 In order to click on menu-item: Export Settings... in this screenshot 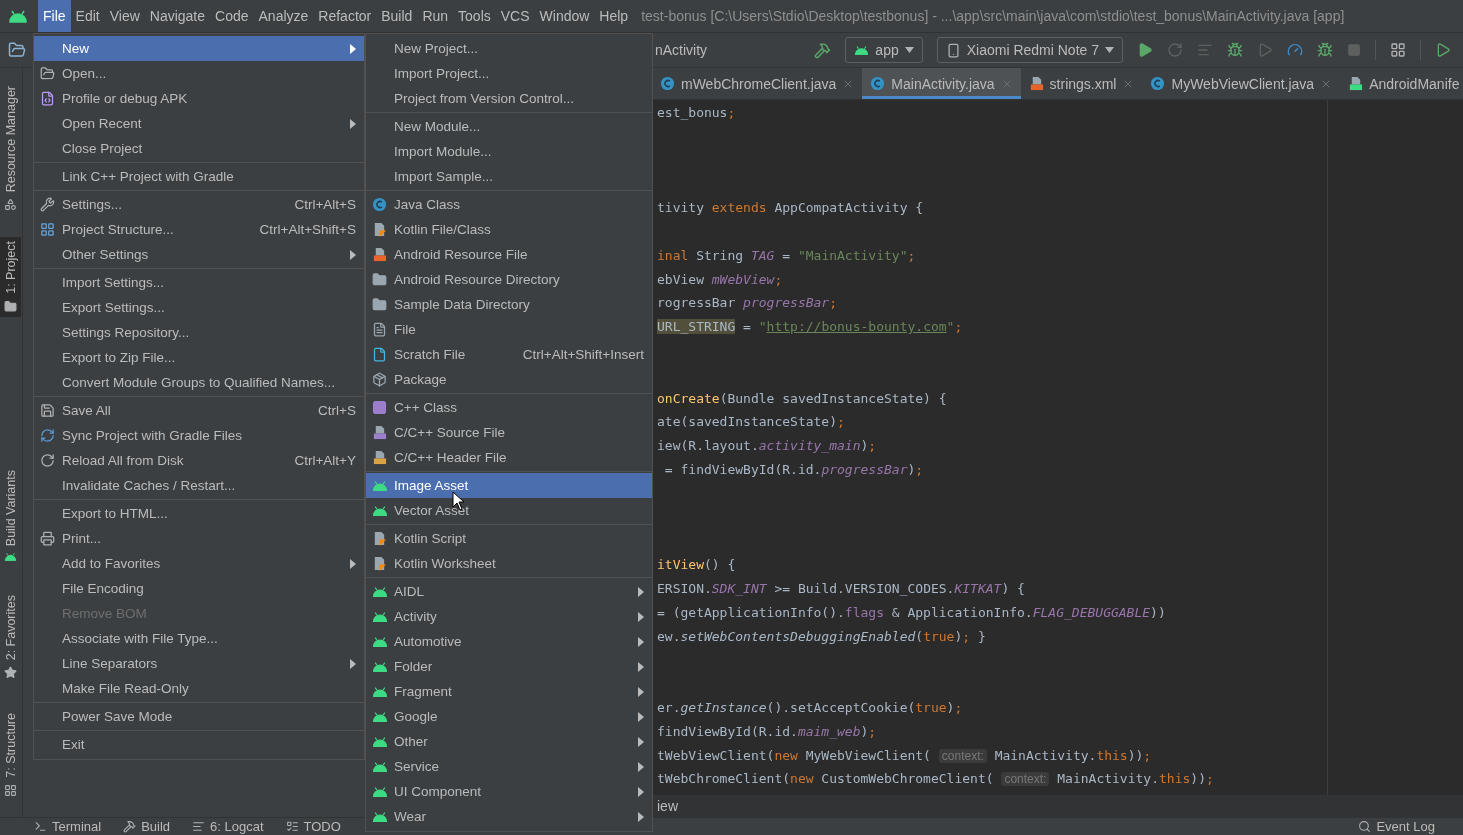, I will do `click(199, 307)`.